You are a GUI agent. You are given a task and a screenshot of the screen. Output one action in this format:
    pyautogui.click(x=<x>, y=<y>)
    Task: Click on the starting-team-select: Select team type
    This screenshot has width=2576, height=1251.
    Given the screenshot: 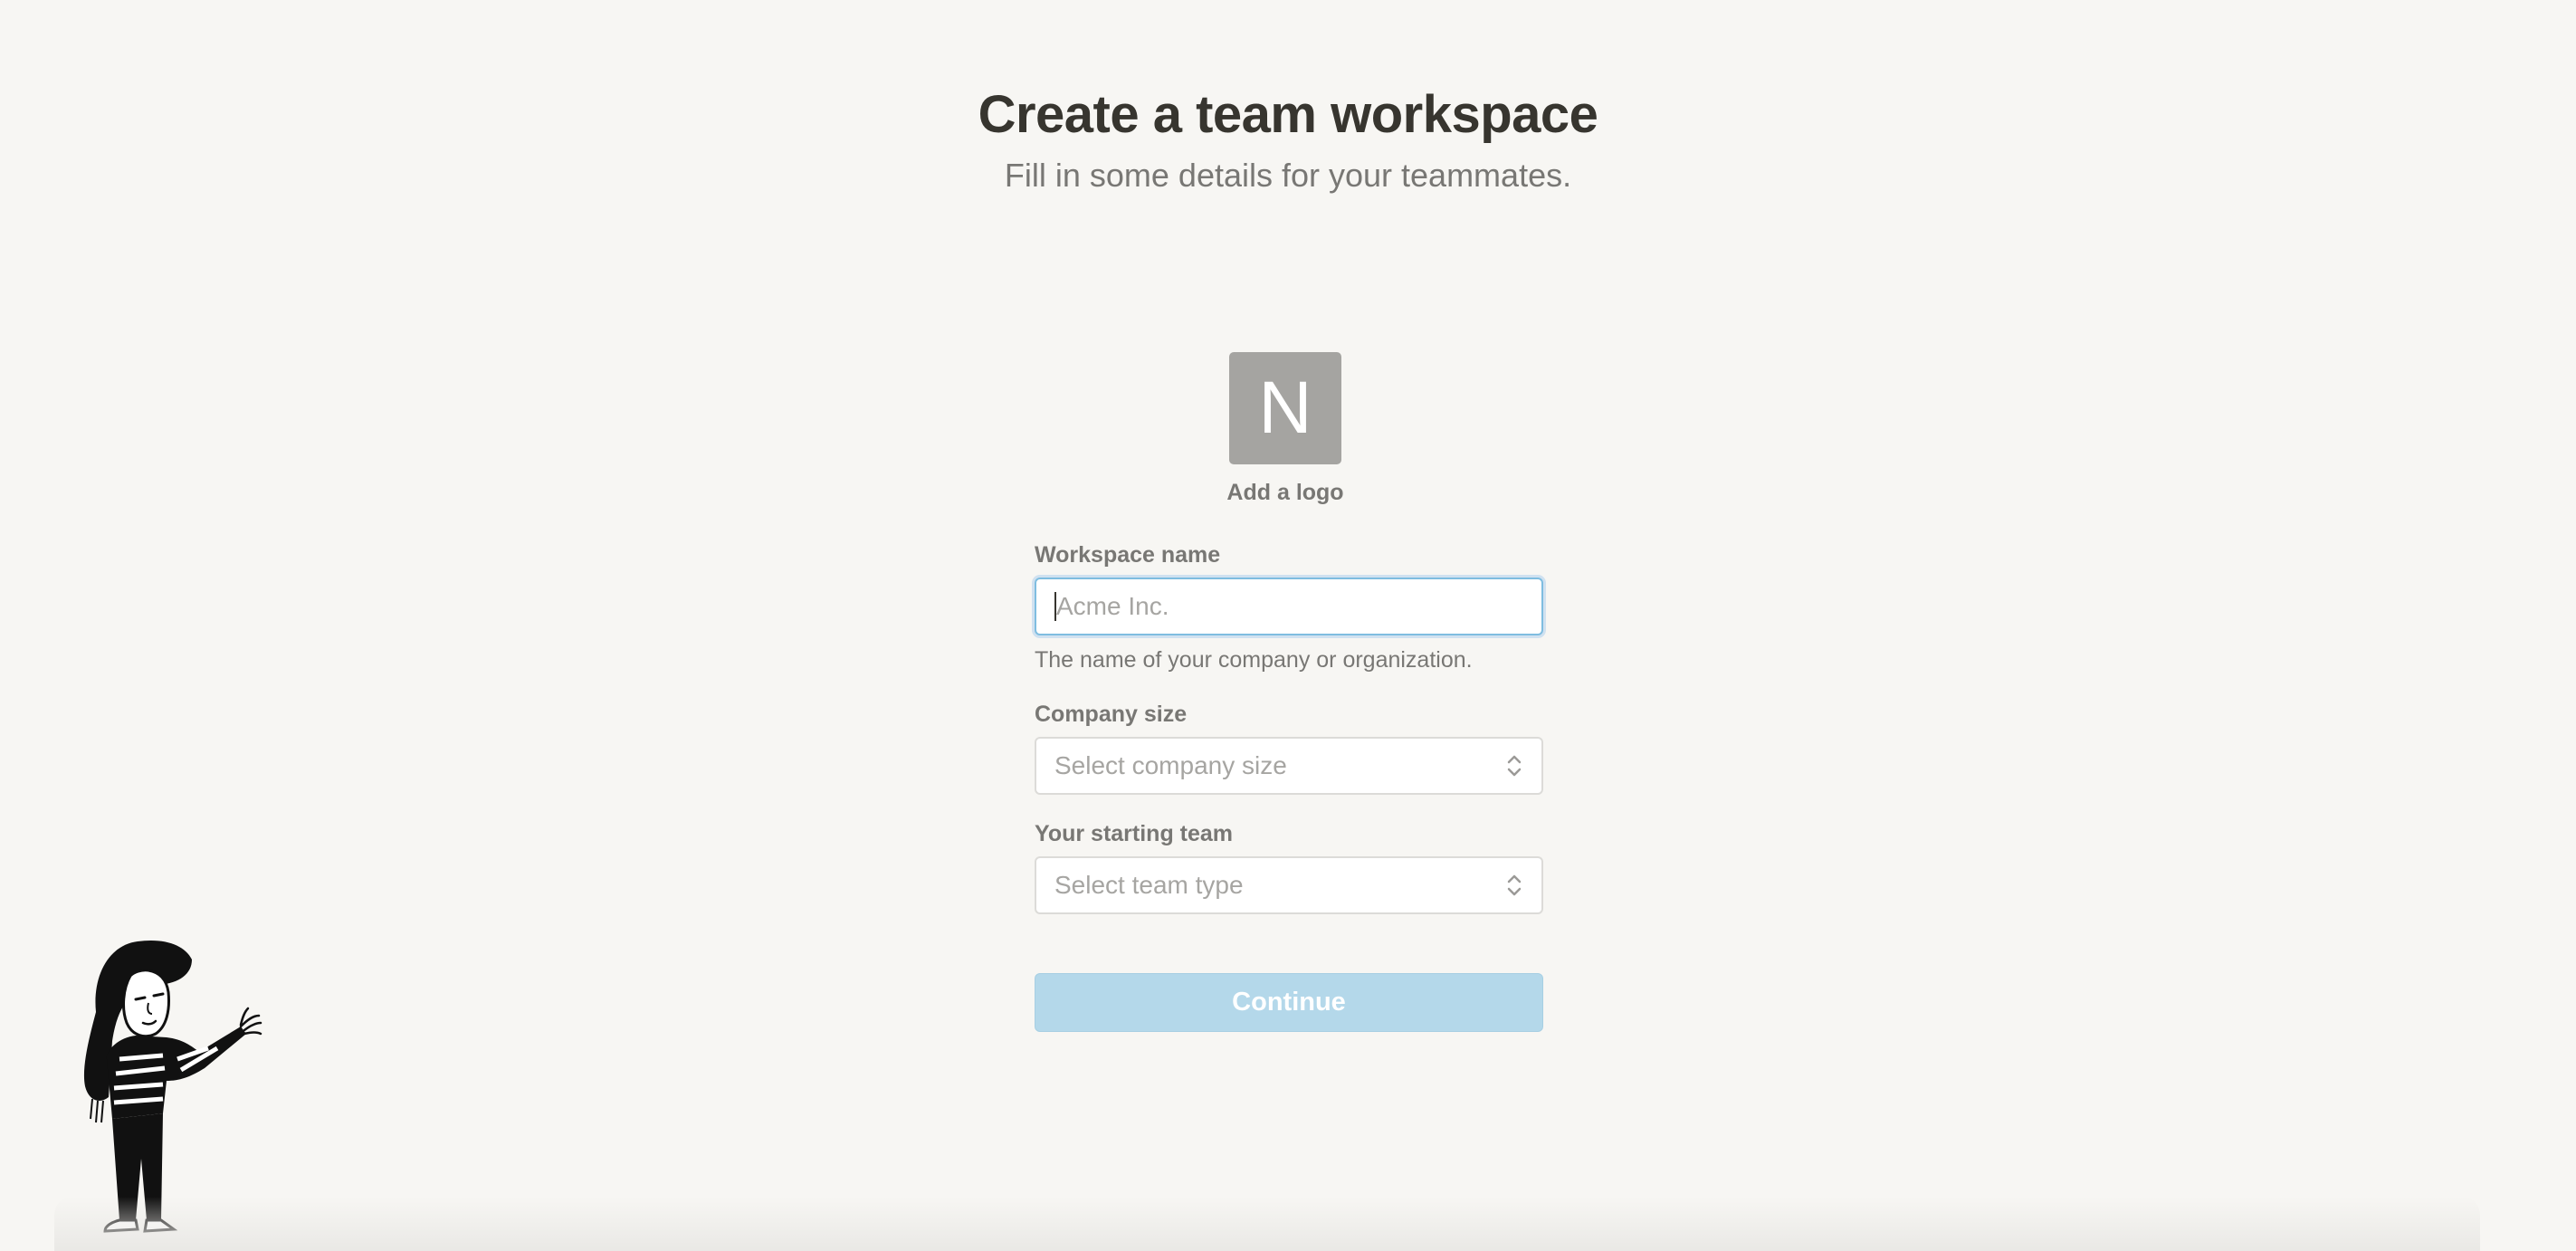 What is the action you would take?
    pyautogui.click(x=1289, y=885)
    